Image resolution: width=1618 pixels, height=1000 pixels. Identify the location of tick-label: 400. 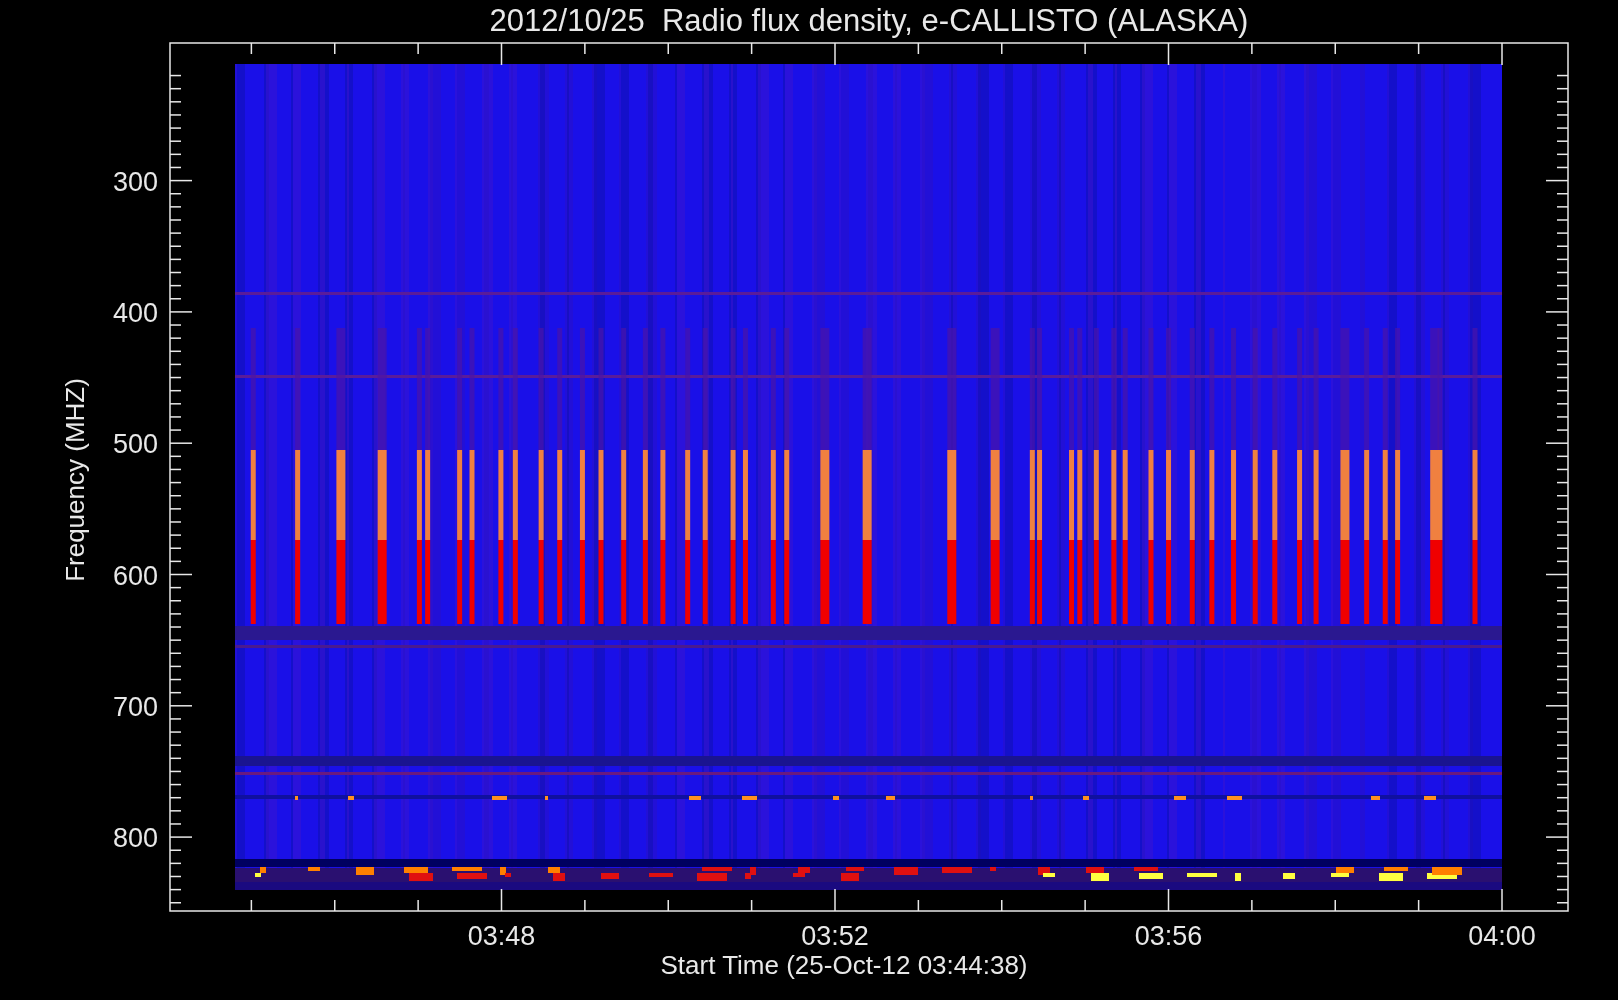
(135, 312).